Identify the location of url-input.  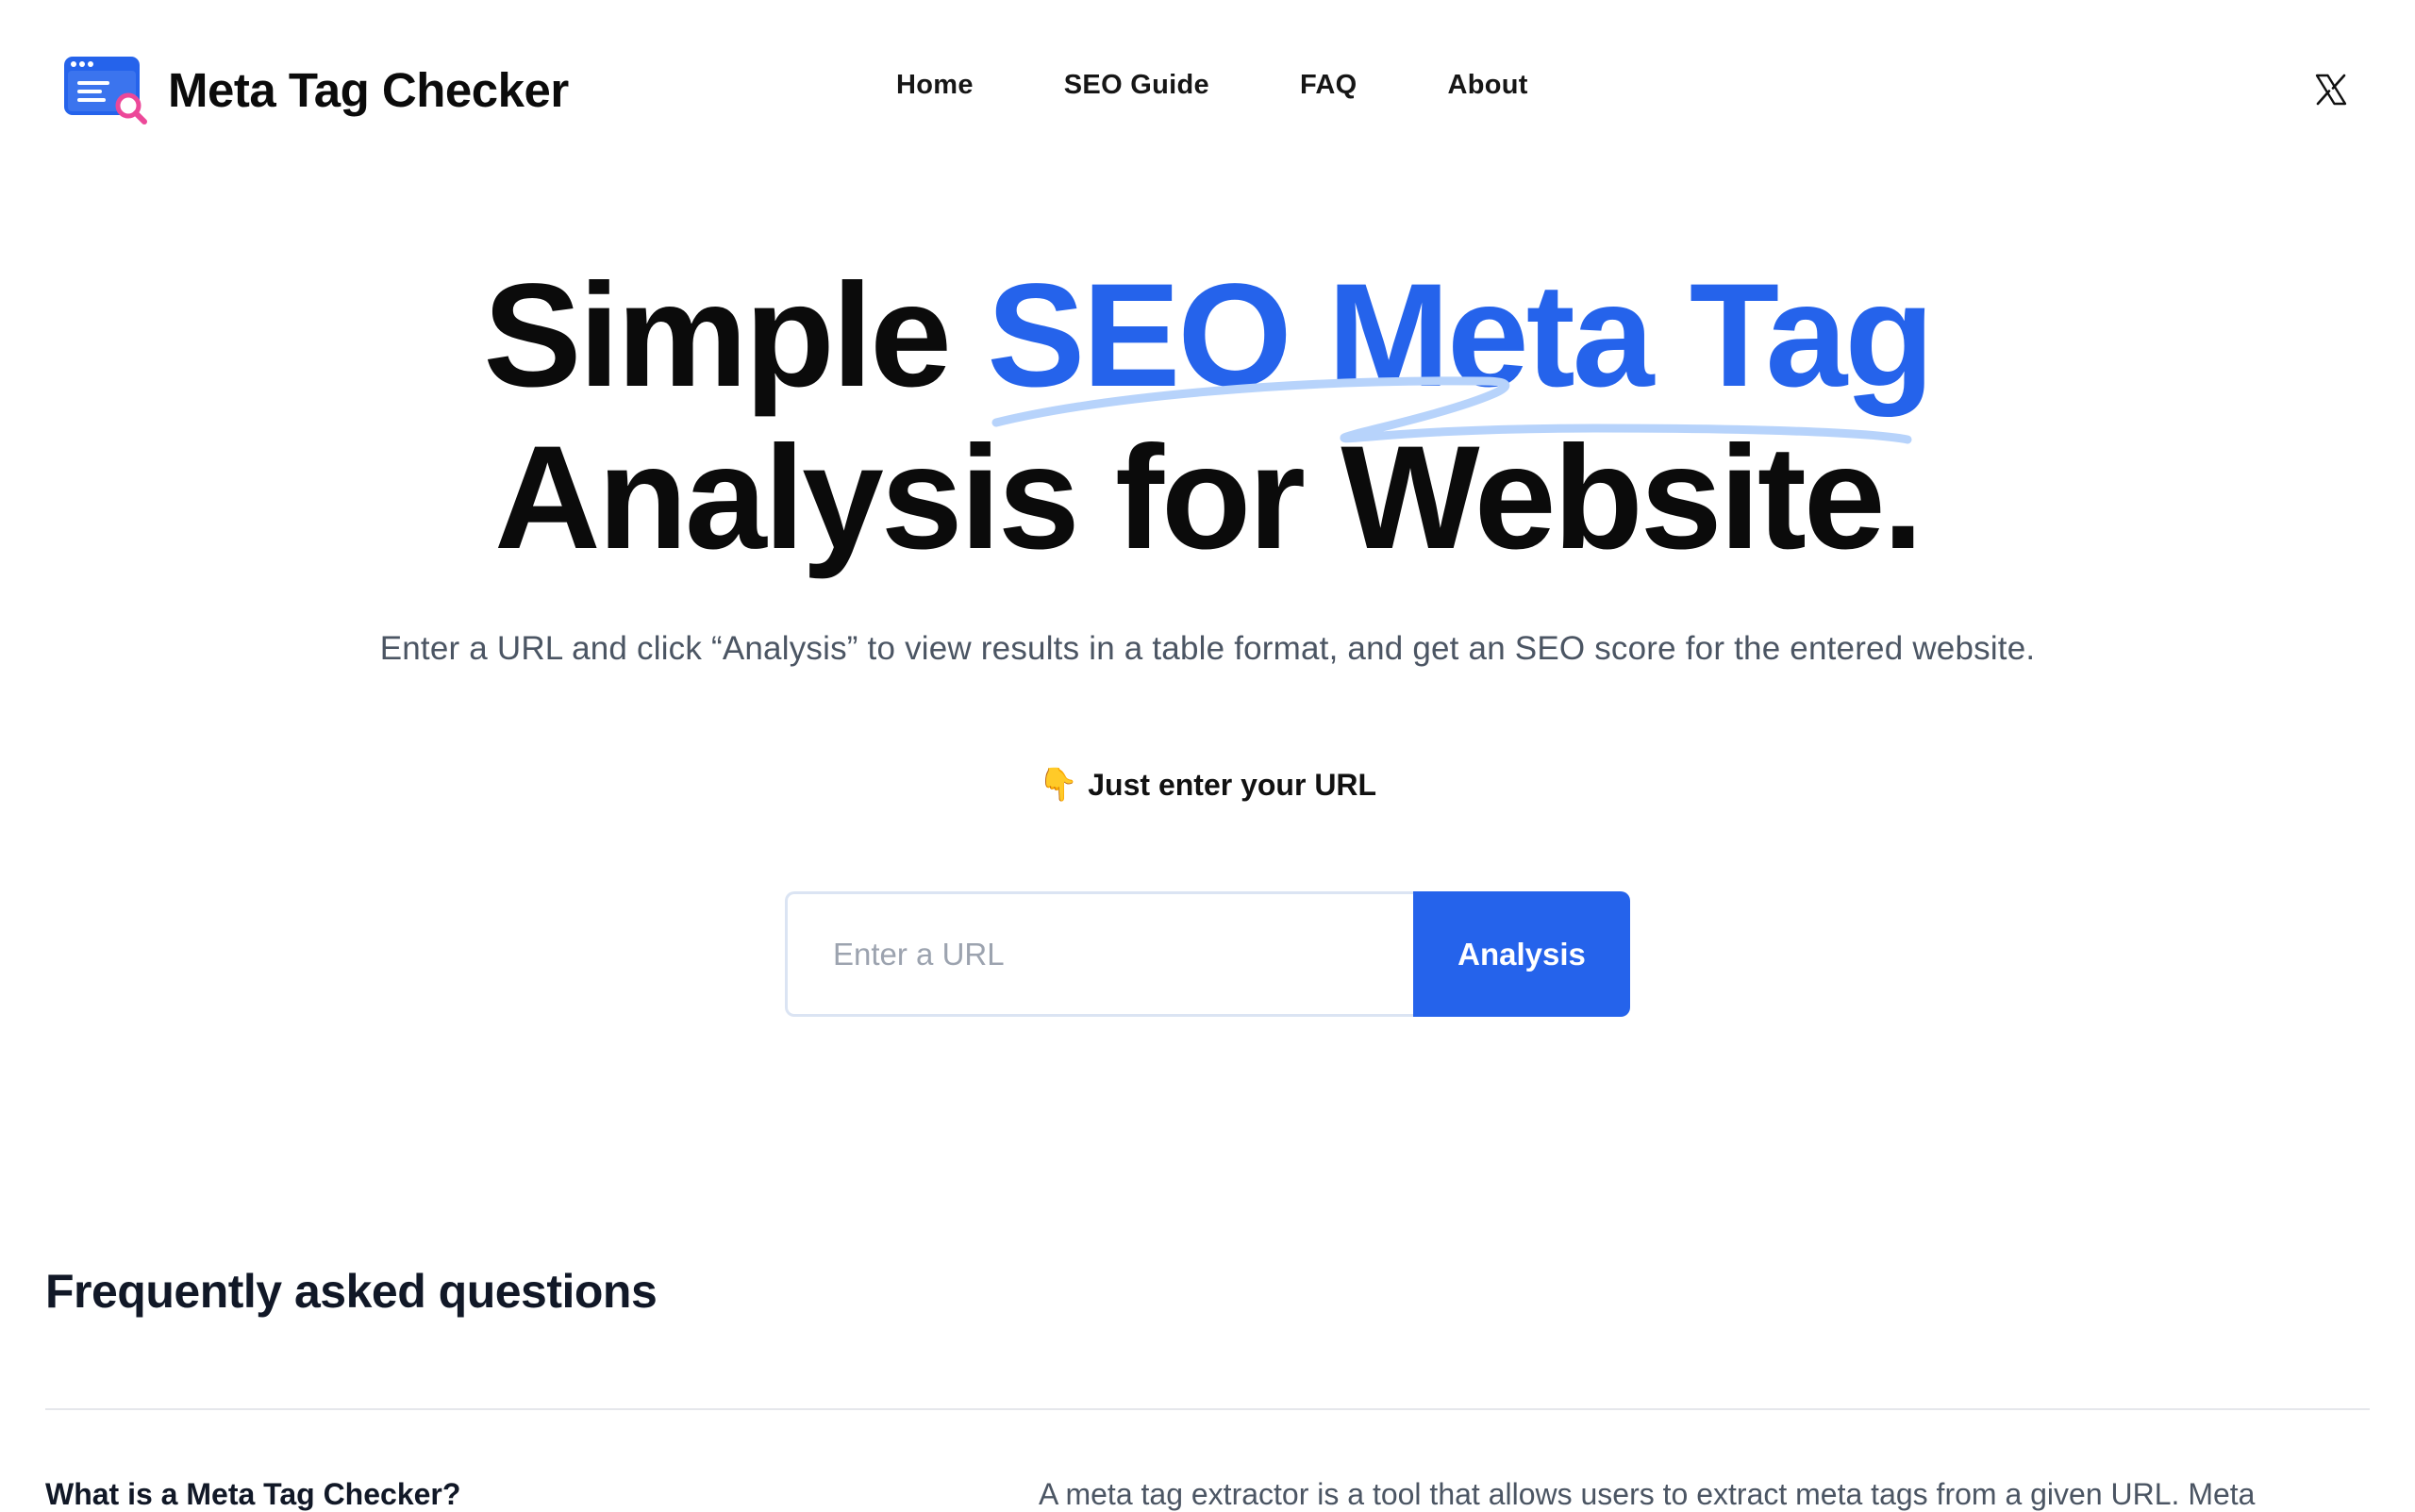
(1099, 954).